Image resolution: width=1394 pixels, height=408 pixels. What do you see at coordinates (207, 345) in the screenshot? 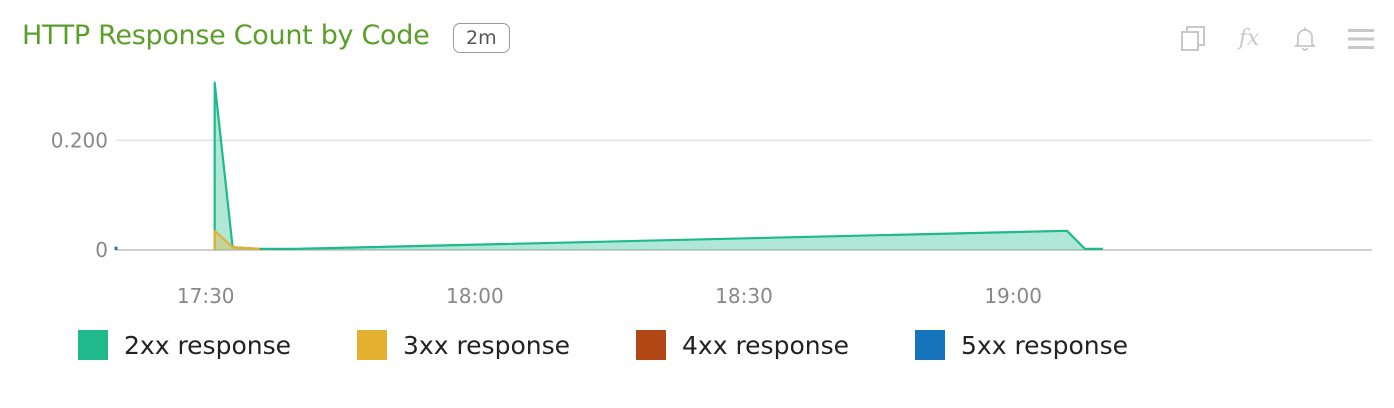
I see `legend-label: 2xx response` at bounding box center [207, 345].